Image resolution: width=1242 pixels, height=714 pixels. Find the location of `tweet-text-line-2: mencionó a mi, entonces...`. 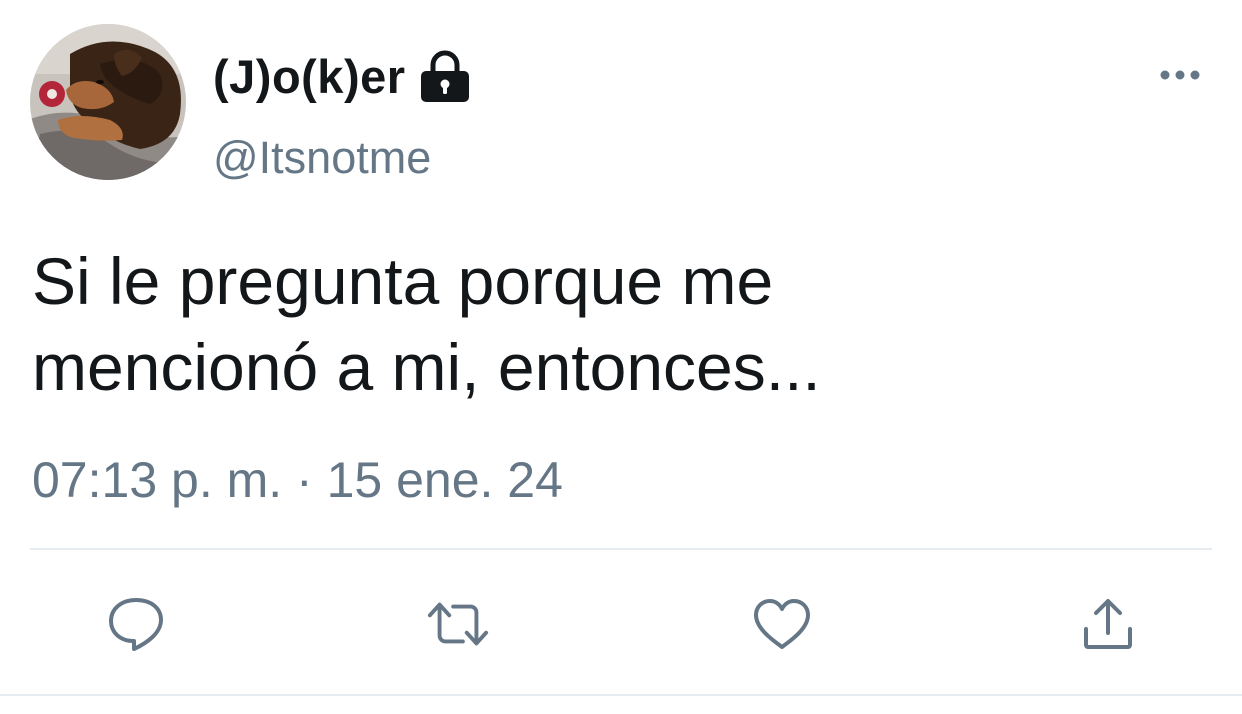

tweet-text-line-2: mencionó a mi, entonces... is located at coordinates (426, 367).